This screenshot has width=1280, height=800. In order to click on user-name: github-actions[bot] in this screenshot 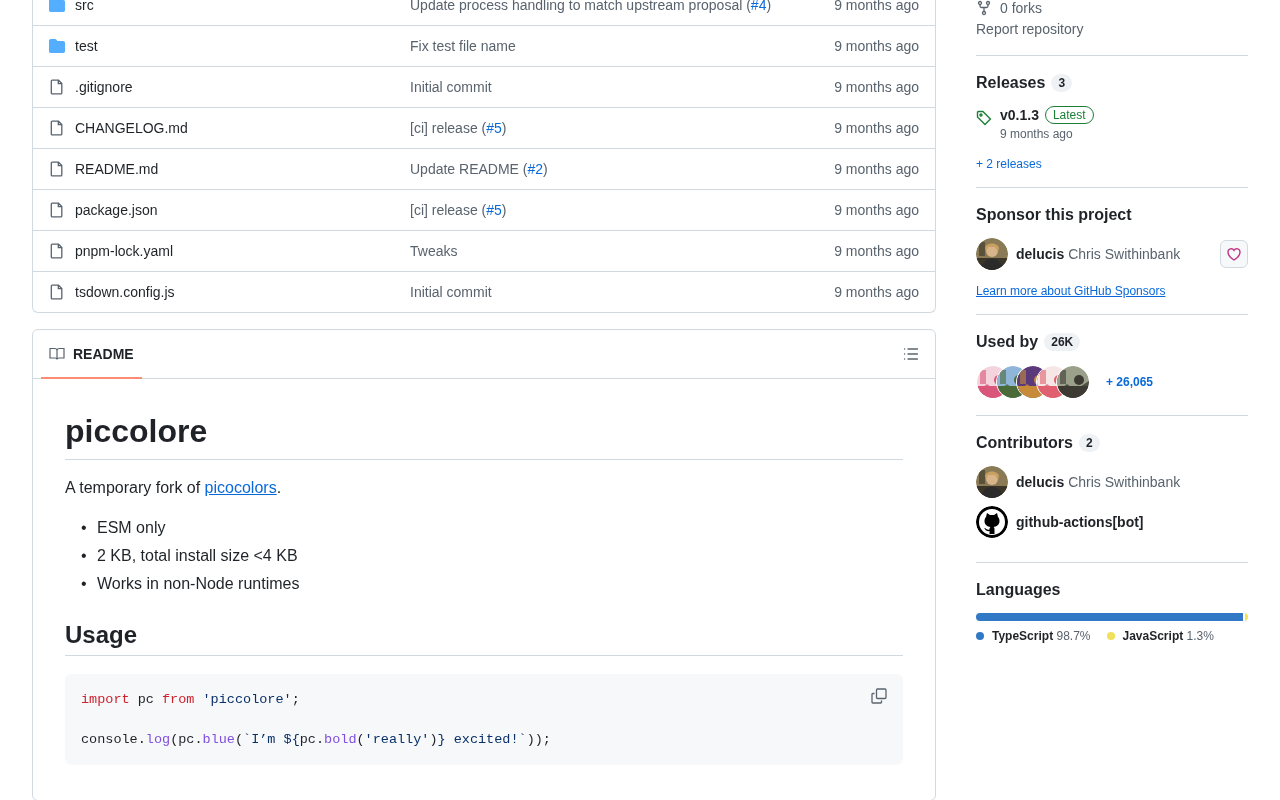, I will do `click(1080, 522)`.